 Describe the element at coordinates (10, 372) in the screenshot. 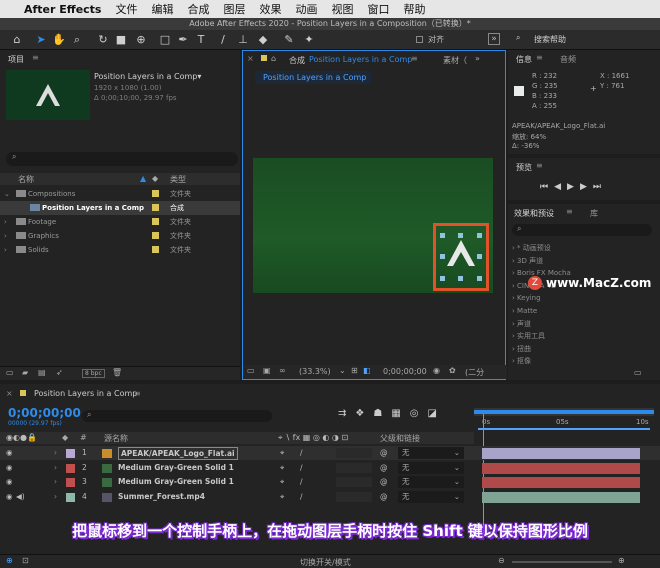

I see `interpret-icon: ▭` at that location.